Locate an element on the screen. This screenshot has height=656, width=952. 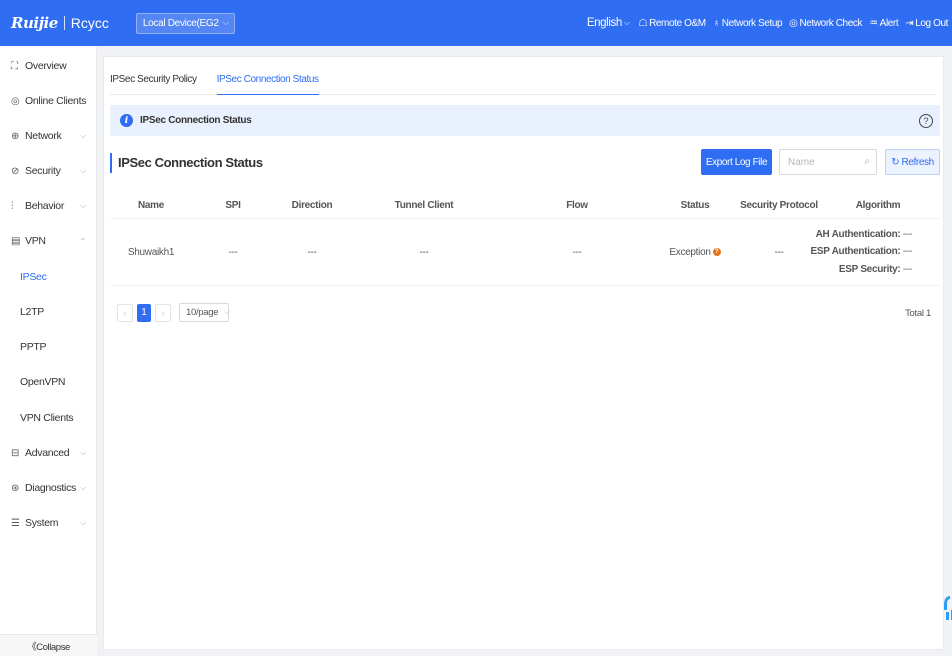
sidebar-item-label: Advanced is located at coordinates (47, 453).